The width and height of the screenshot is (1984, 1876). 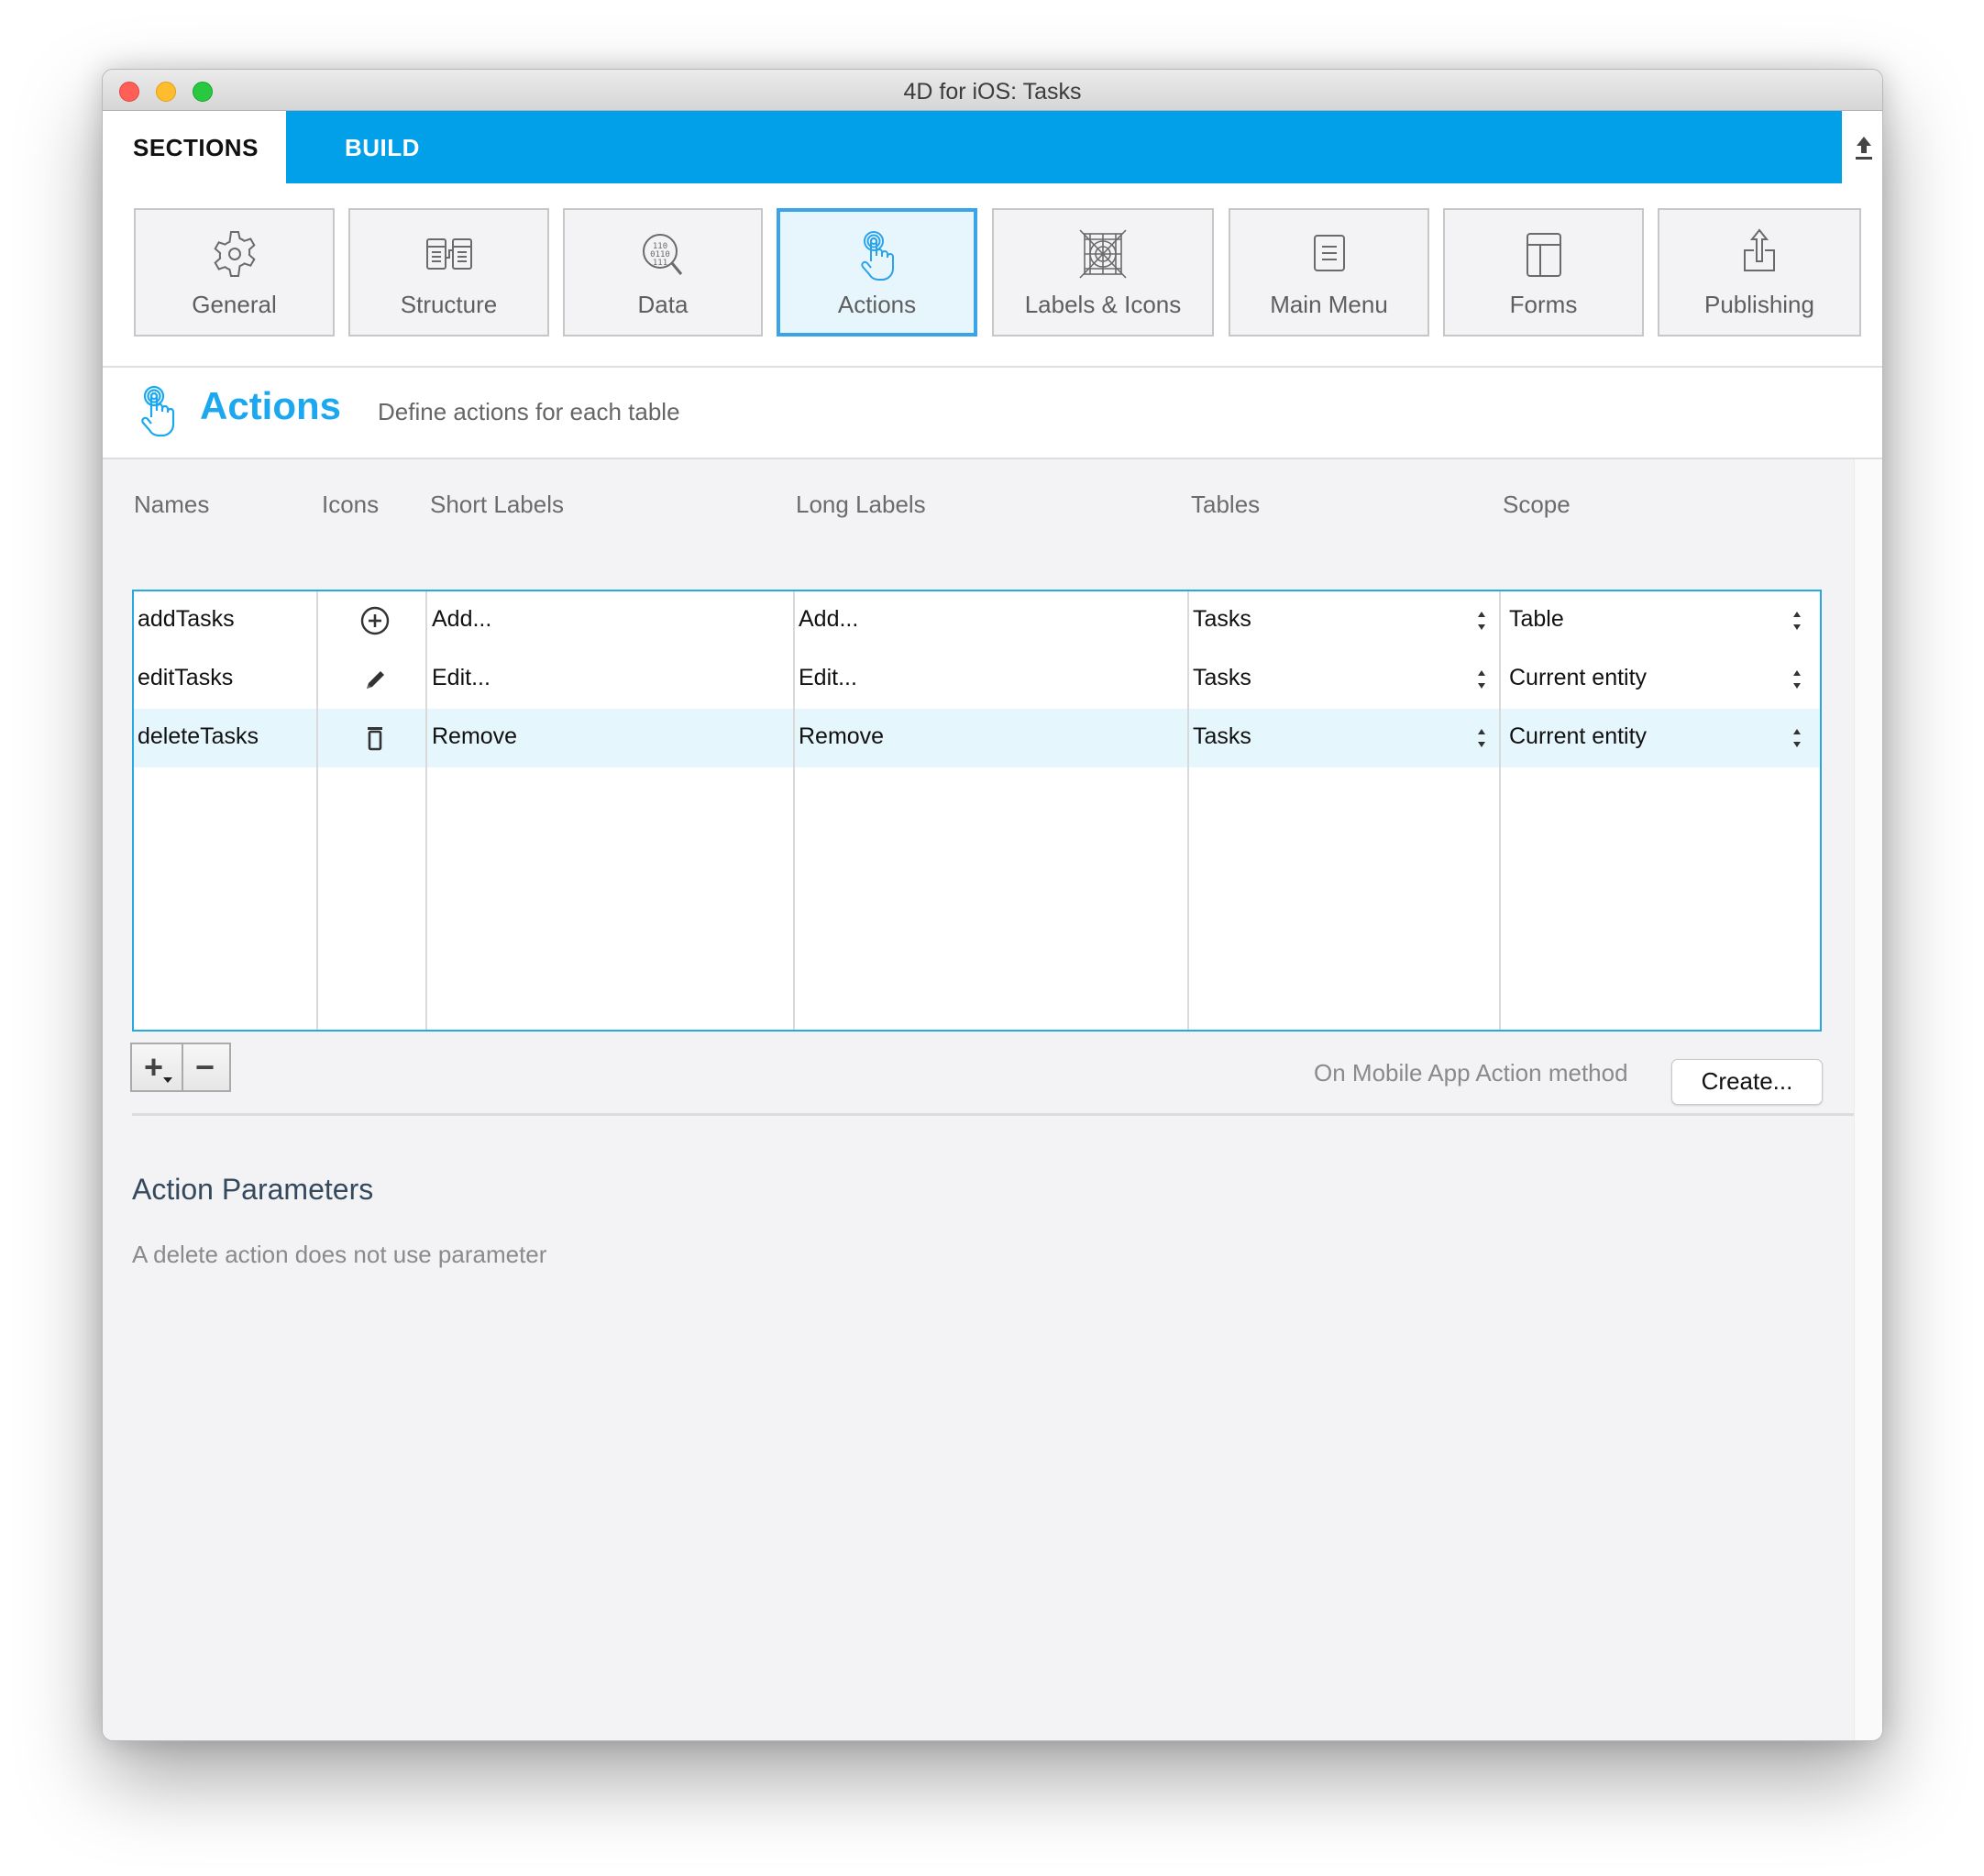 I want to click on section-labels-icons: Labels & Icons, so click(x=1103, y=272).